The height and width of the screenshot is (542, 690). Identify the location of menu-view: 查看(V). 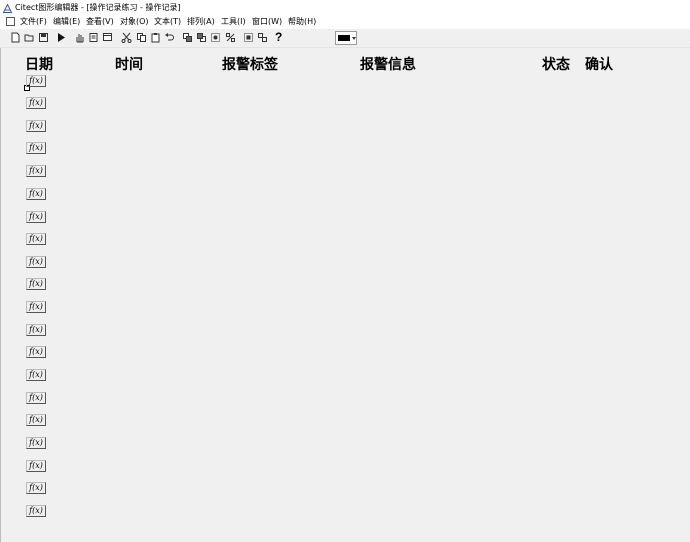
(100, 22).